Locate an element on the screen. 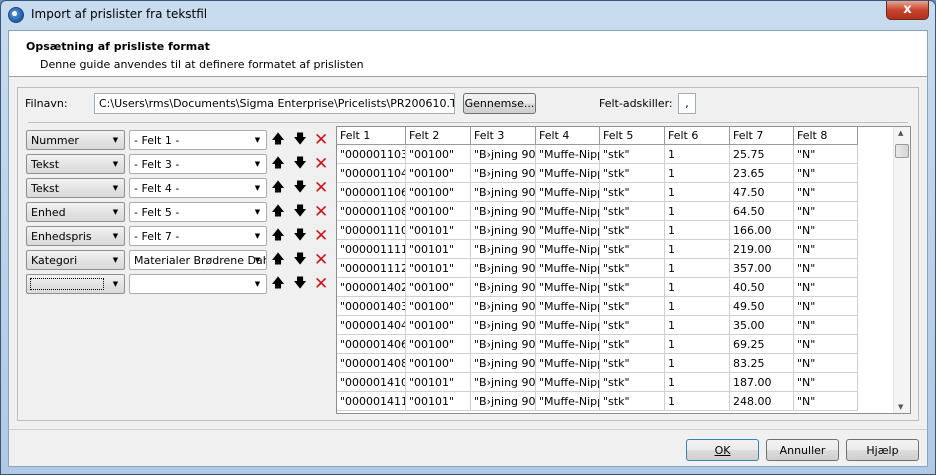  table-cell: "stk" is located at coordinates (632, 192).